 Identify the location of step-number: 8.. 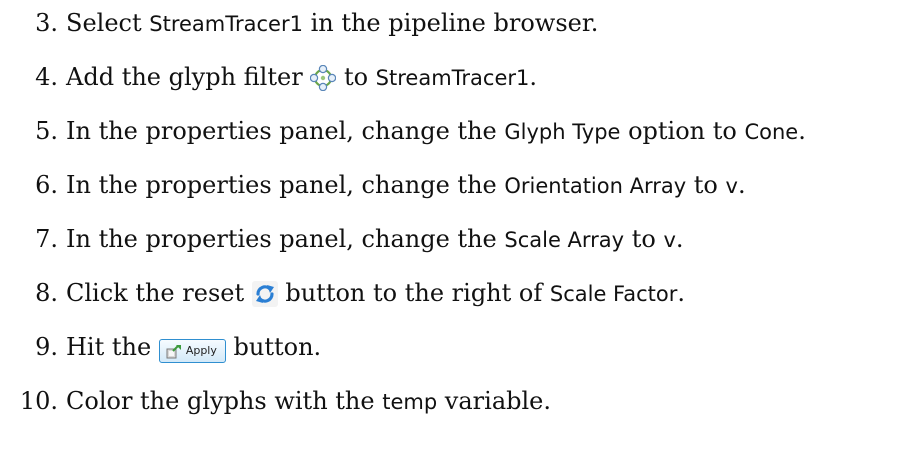
(46, 293).